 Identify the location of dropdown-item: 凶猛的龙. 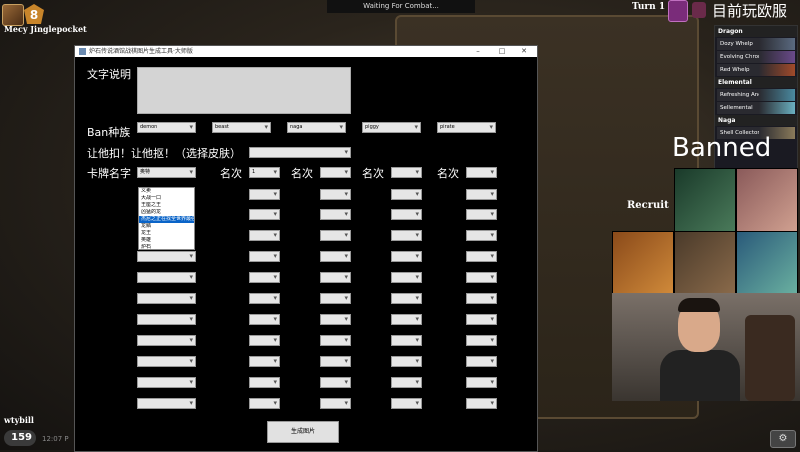
(166, 212).